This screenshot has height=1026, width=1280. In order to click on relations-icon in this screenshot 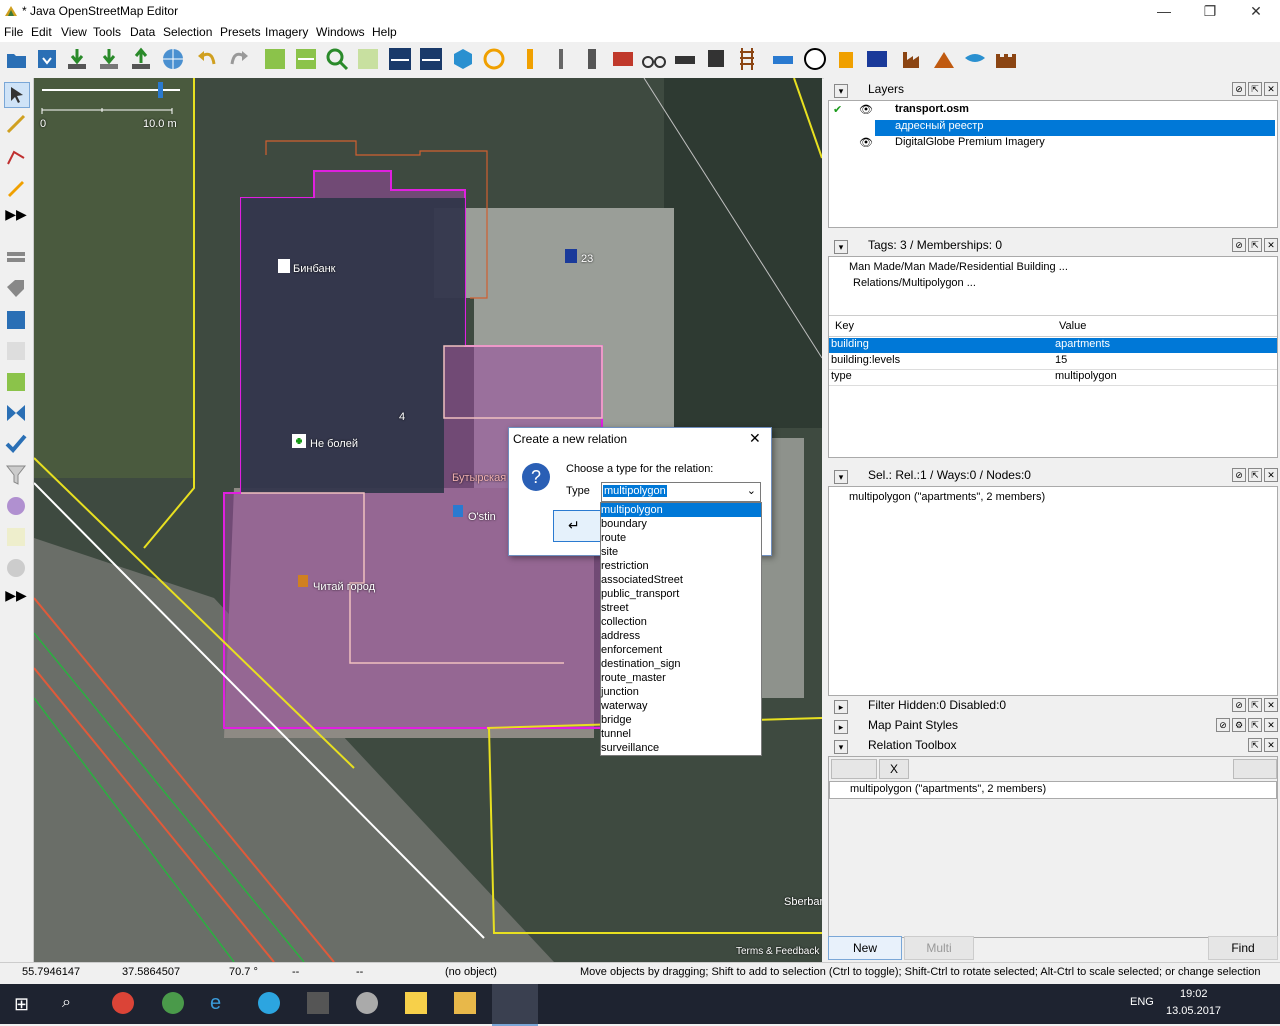, I will do `click(16, 320)`.